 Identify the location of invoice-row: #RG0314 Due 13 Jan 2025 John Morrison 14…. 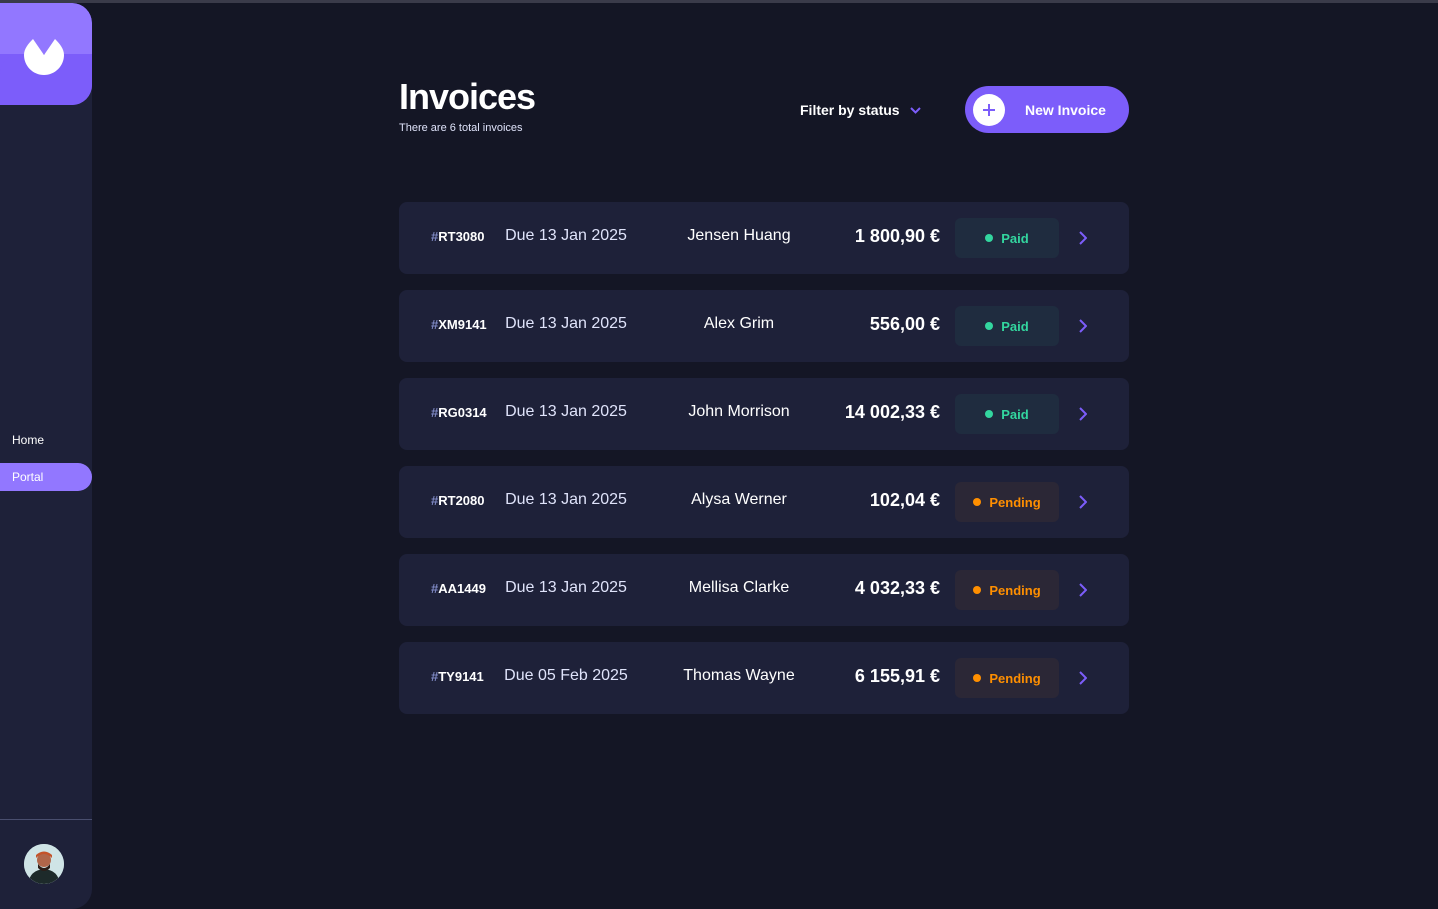
(764, 414).